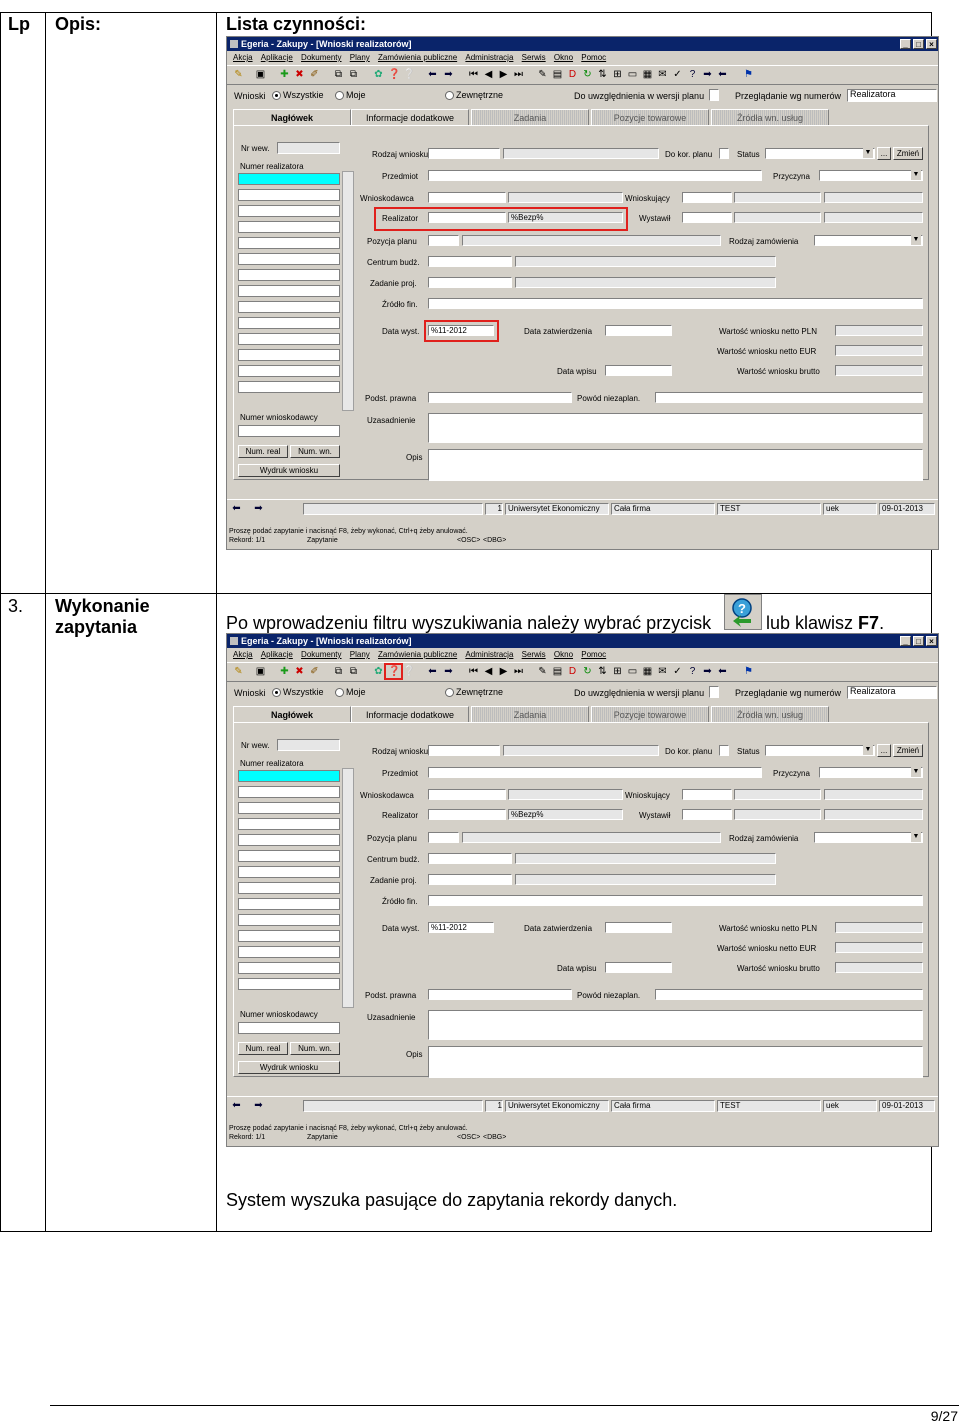 Image resolution: width=960 pixels, height=1424 pixels. Describe the element at coordinates (289, 470) in the screenshot. I see `wydruk-button: Wydruk wniosku` at that location.